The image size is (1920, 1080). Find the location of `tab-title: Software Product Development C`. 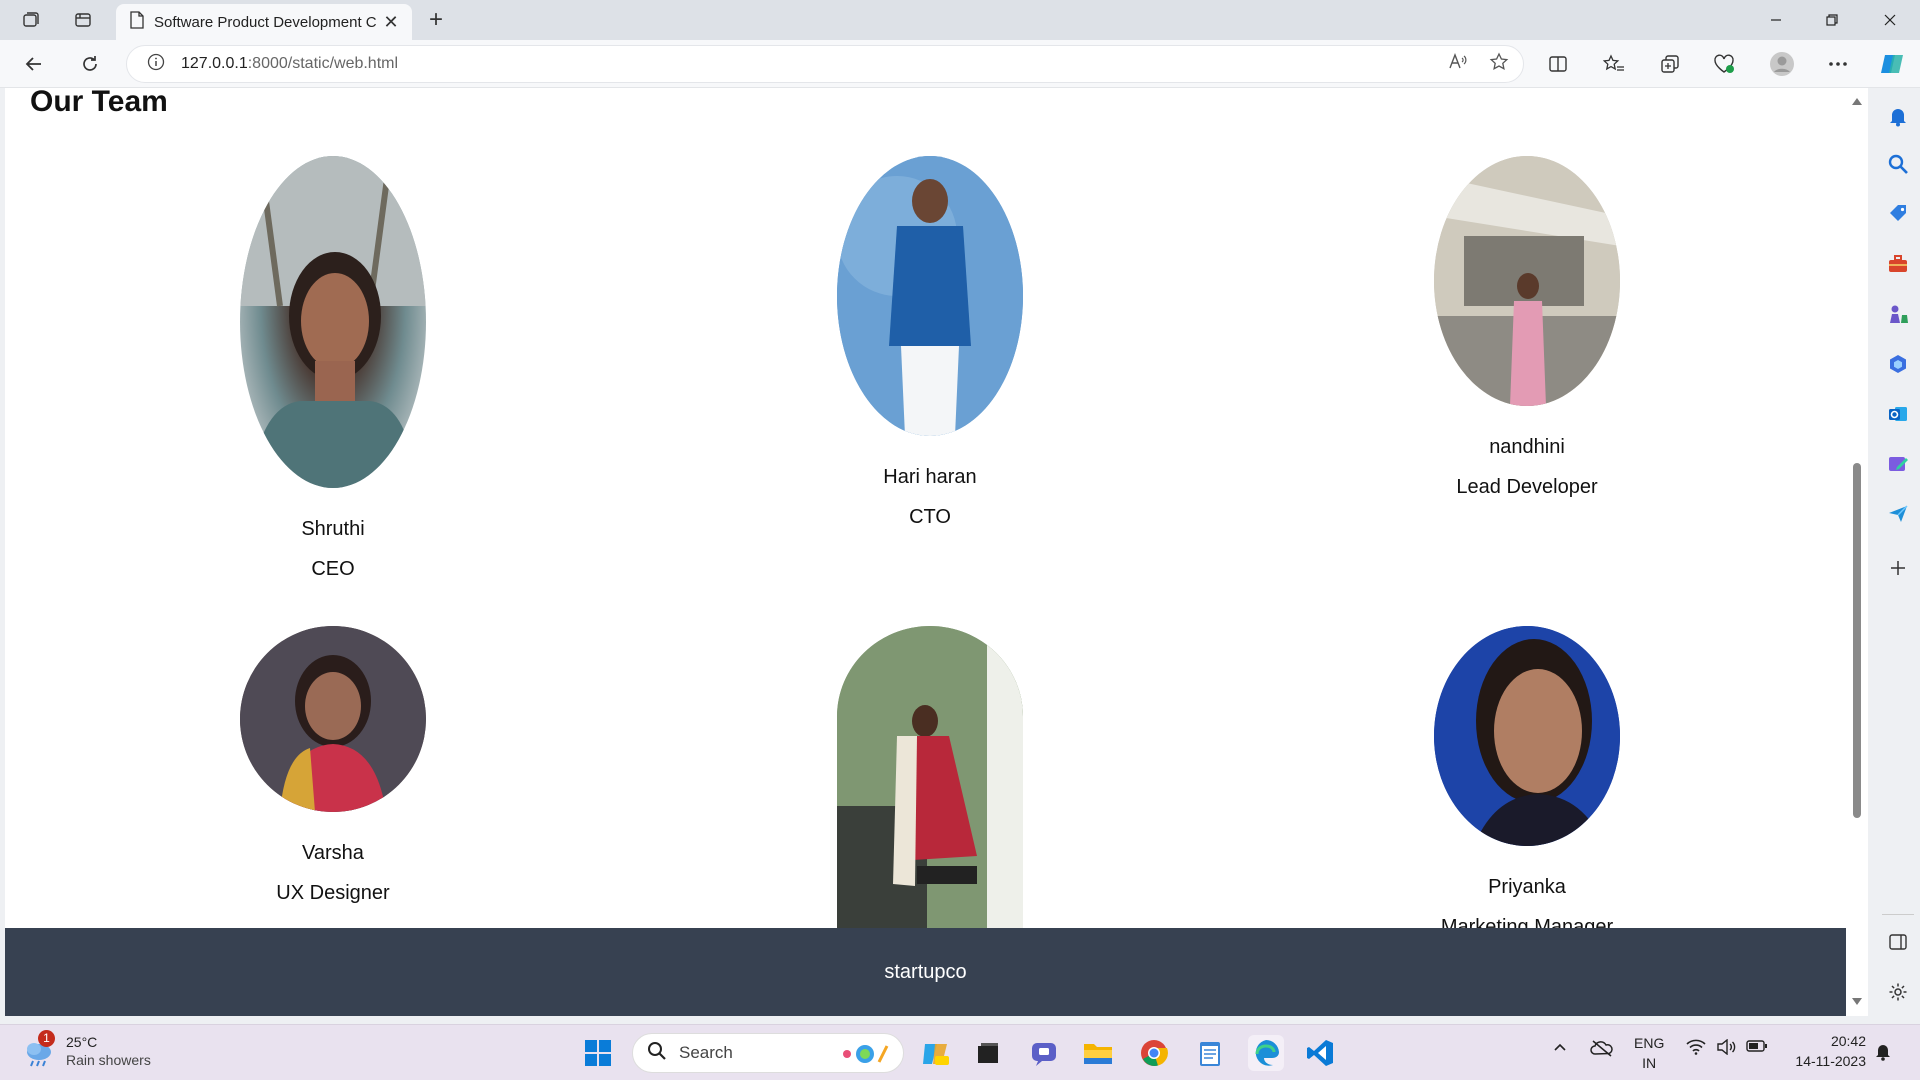

tab-title: Software Product Development C is located at coordinates (265, 22).